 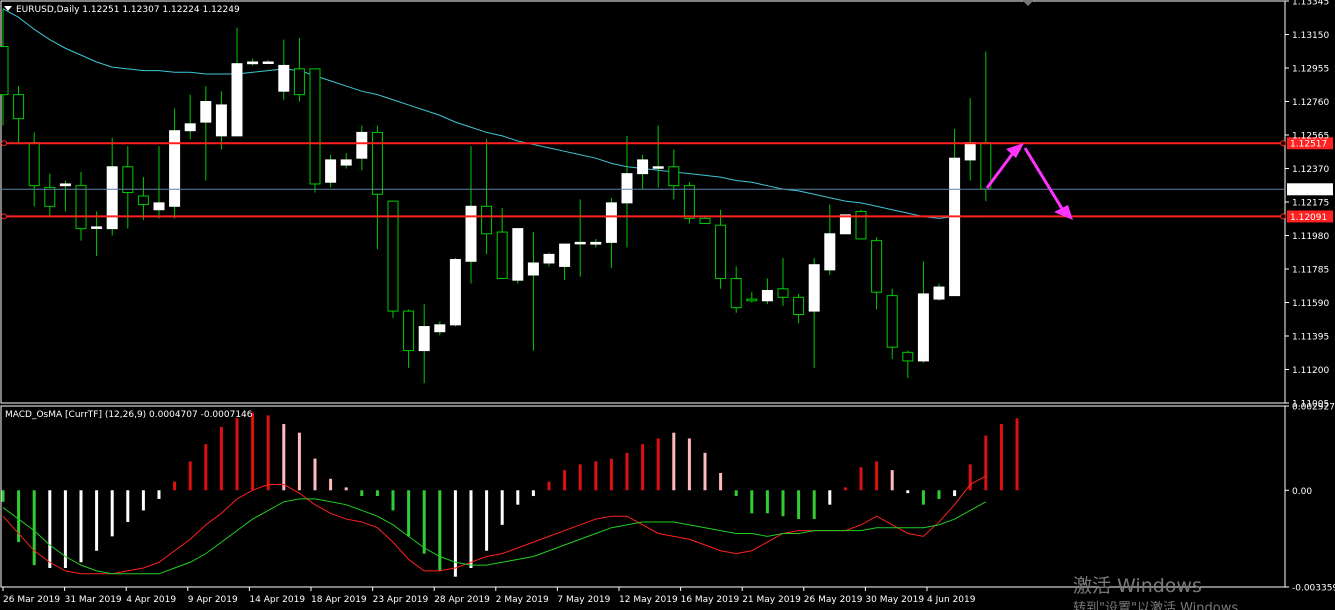 I want to click on signal-line, so click(x=494, y=536).